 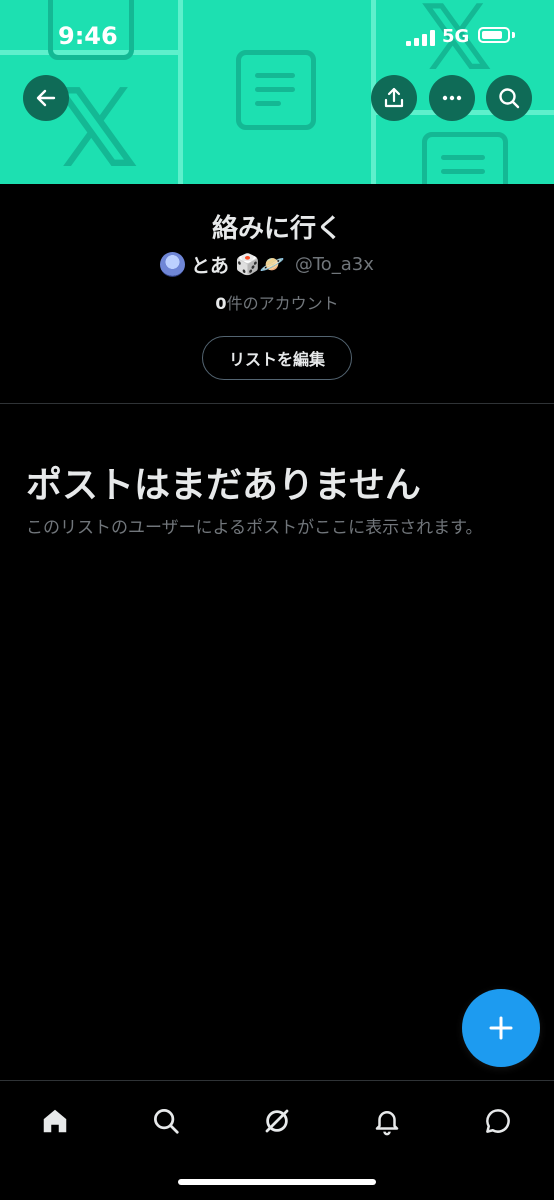 I want to click on home-icon, so click(x=55, y=1121).